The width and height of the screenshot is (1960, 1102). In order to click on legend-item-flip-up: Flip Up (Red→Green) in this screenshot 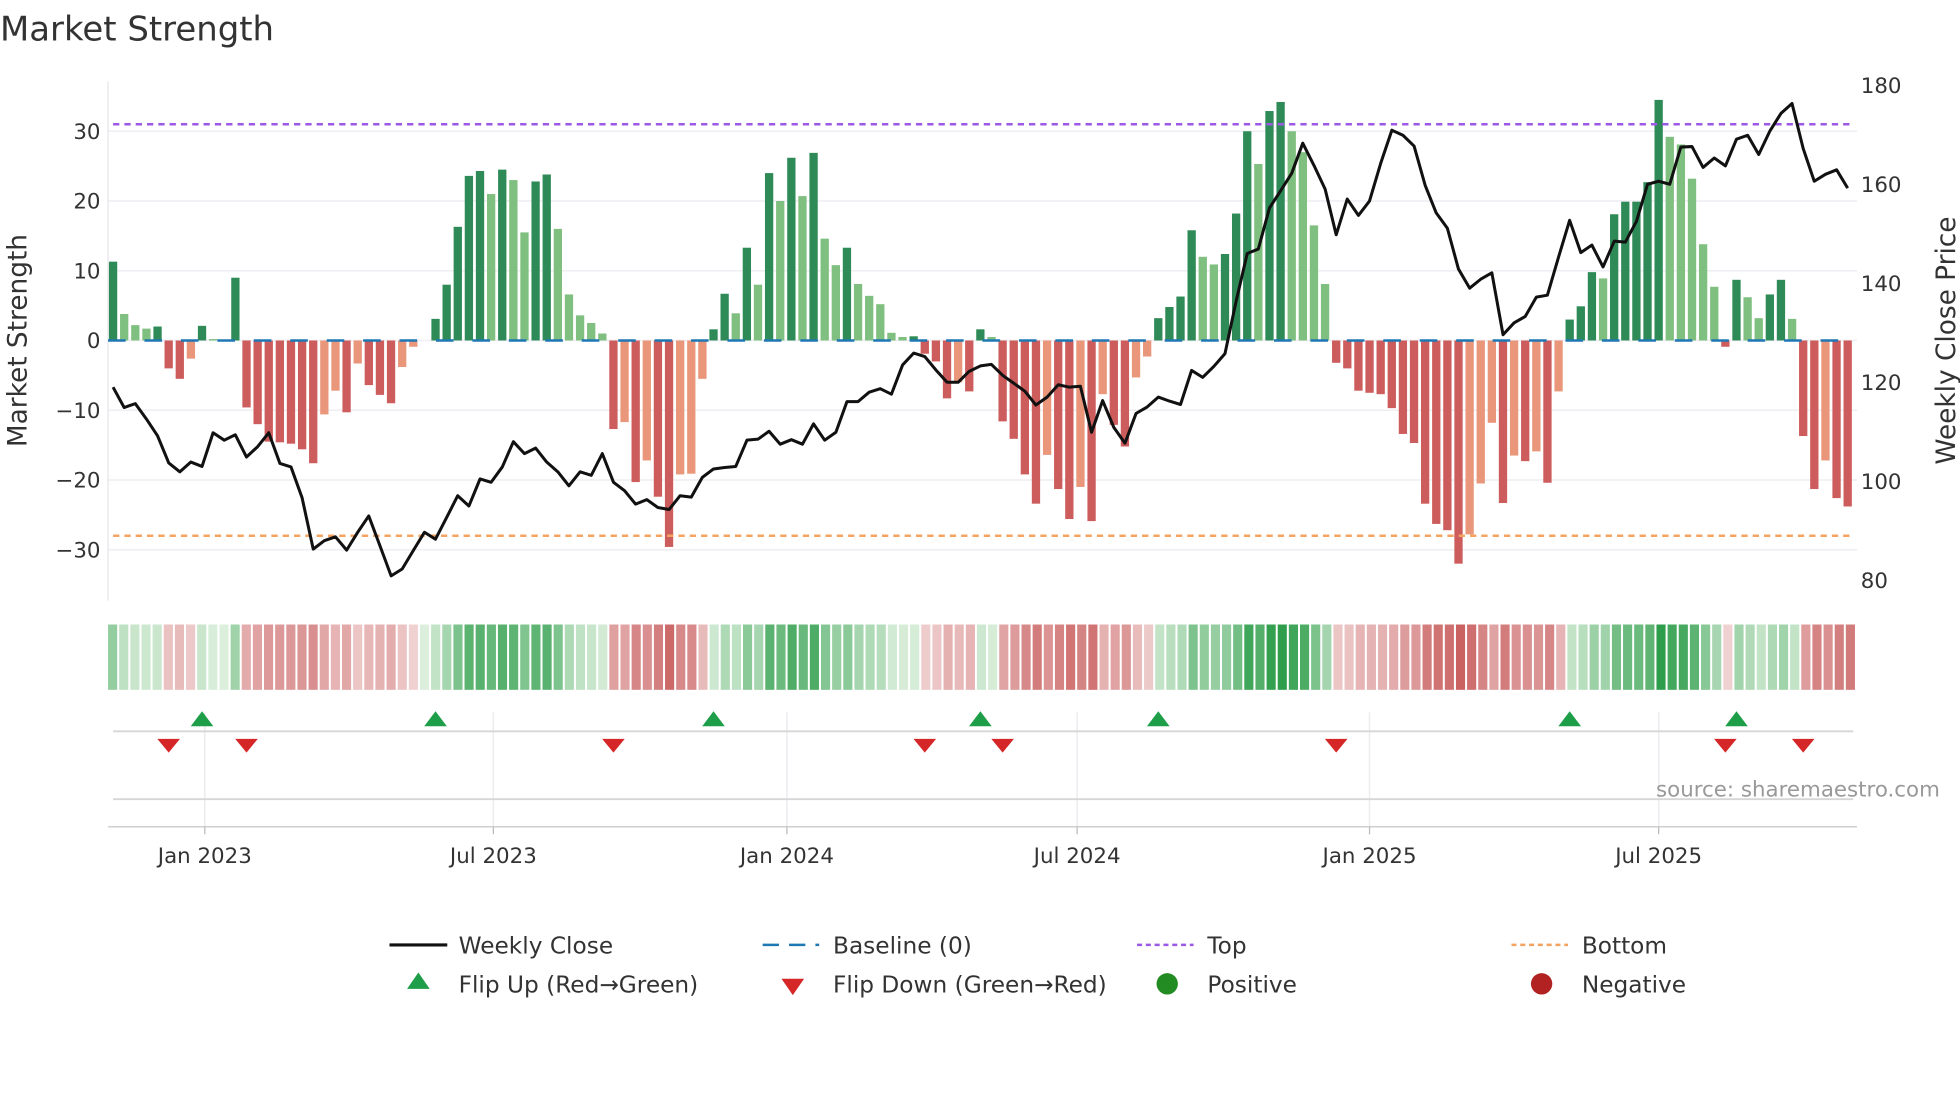, I will do `click(552, 985)`.